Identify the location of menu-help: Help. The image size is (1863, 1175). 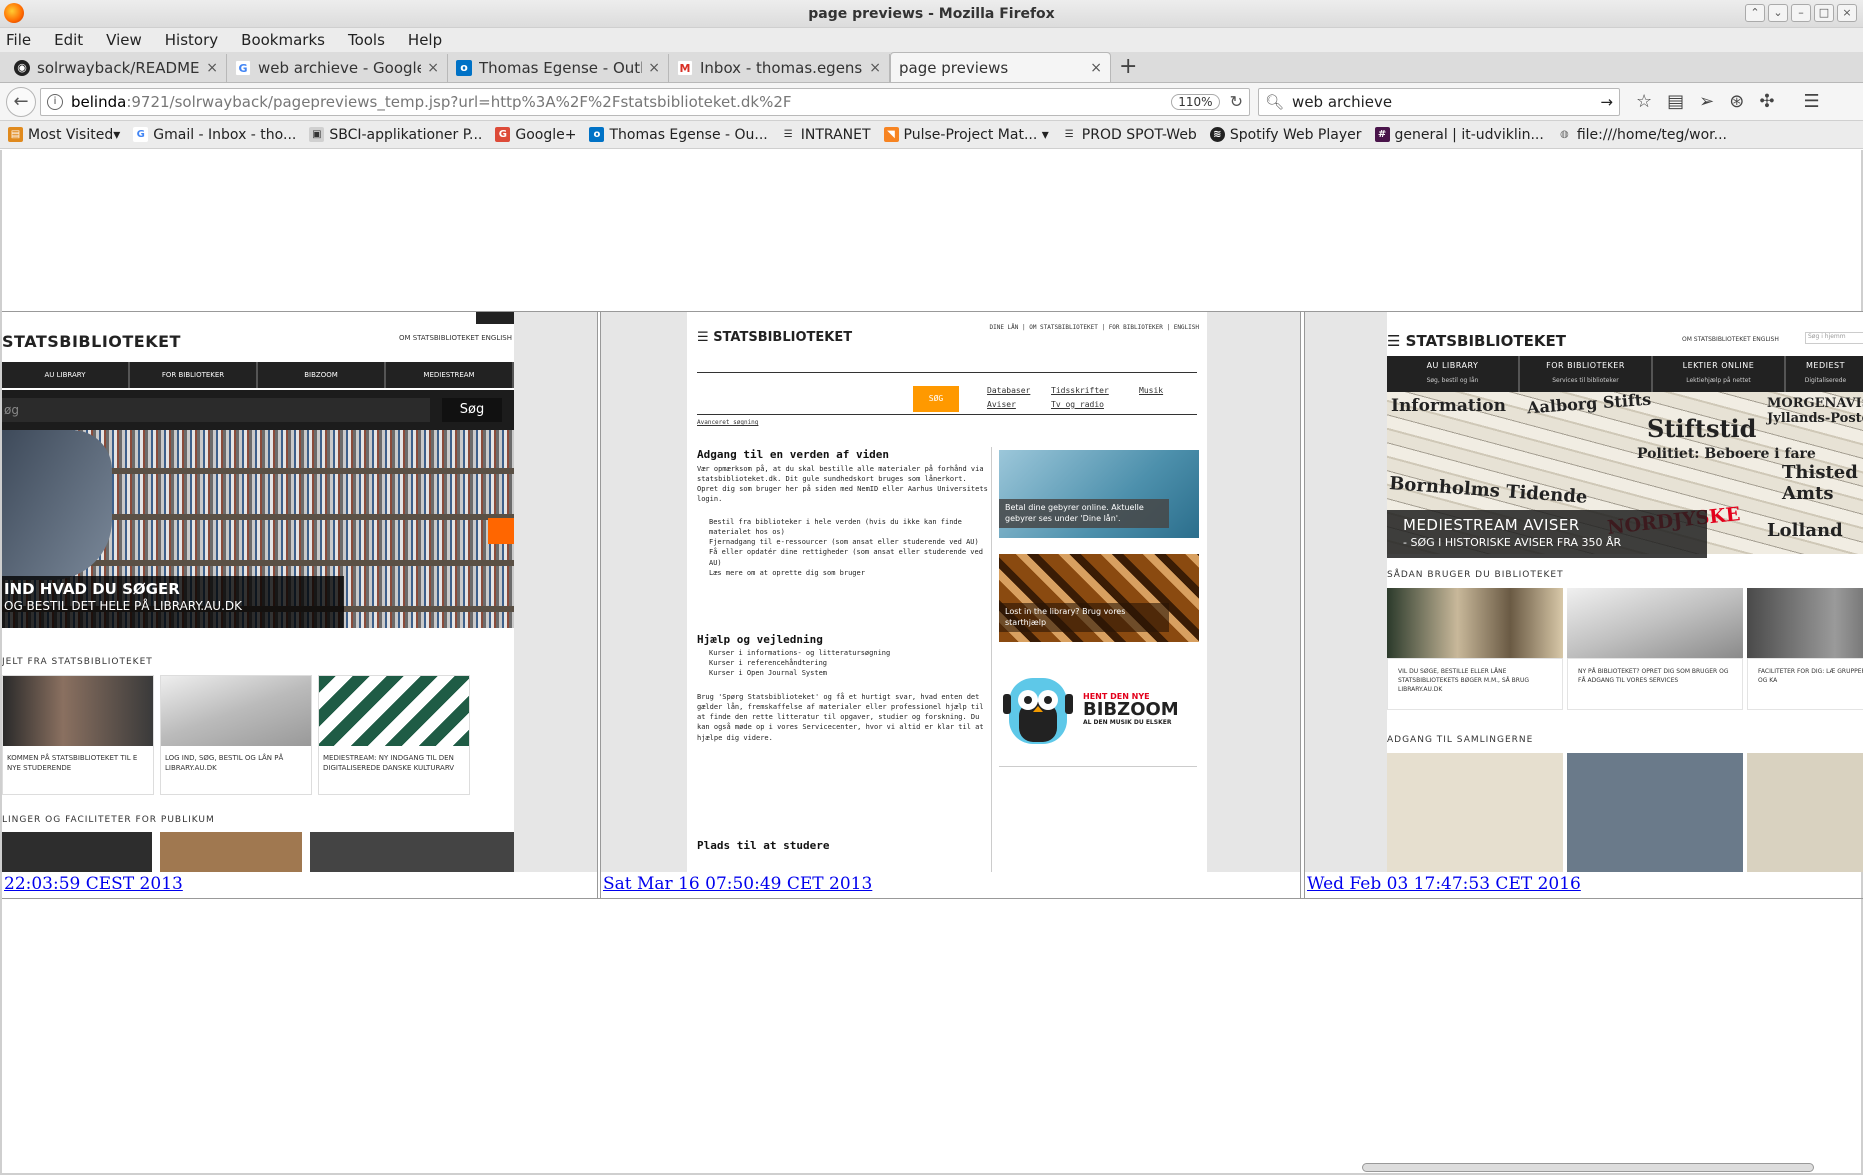
(425, 40).